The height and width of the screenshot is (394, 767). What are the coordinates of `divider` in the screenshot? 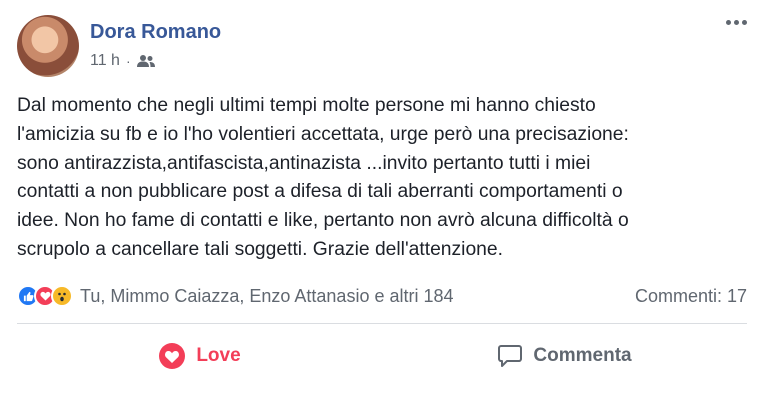 It's located at (382, 323).